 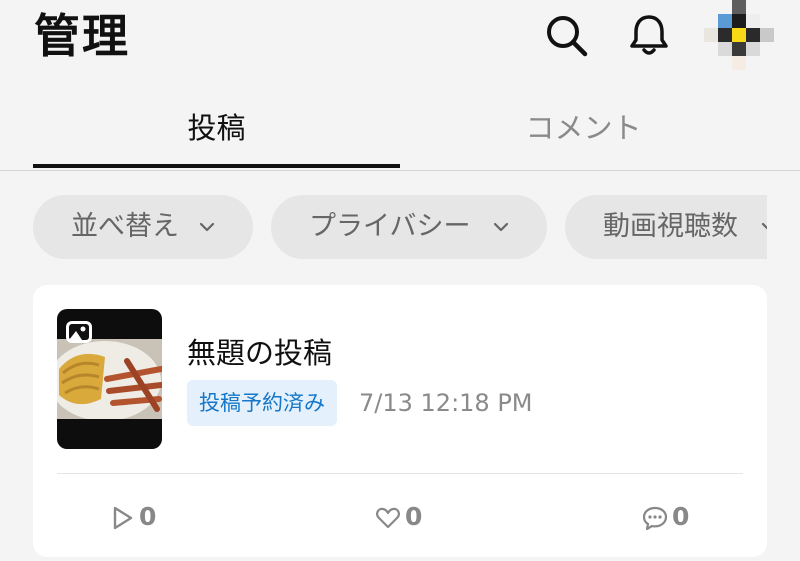 I want to click on likes-count: 0, so click(x=414, y=516).